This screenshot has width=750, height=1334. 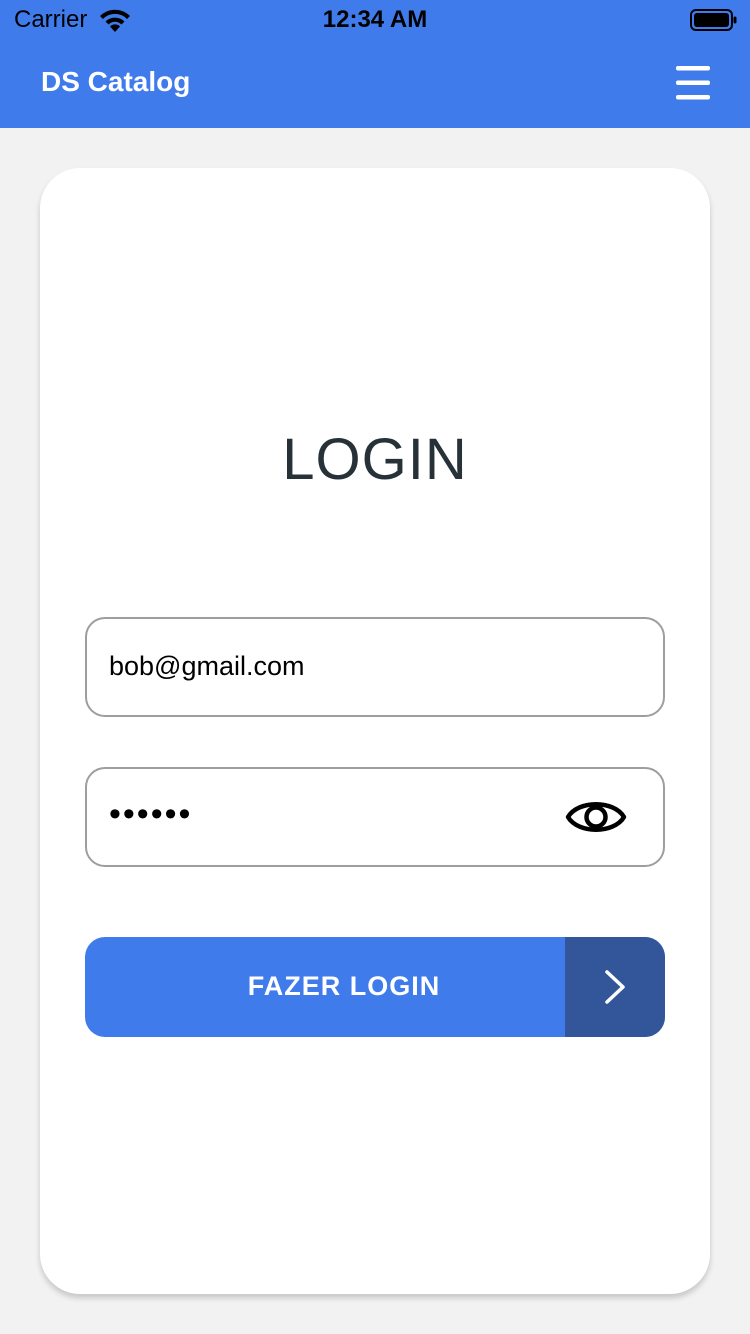 I want to click on chevron-right-icon, so click(x=615, y=987).